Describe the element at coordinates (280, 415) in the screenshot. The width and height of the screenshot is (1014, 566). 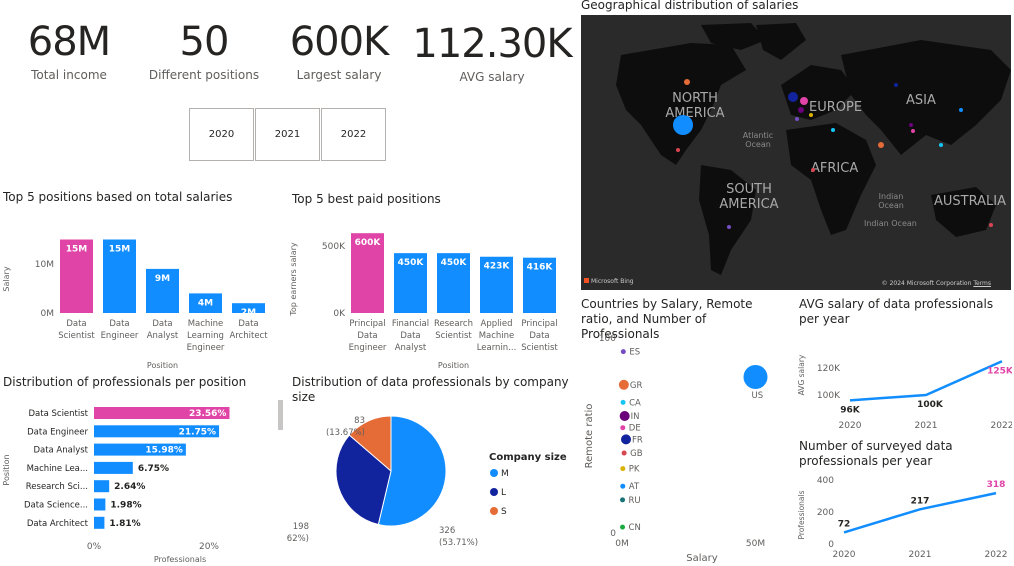
I see `dist-pos-scrollbar` at that location.